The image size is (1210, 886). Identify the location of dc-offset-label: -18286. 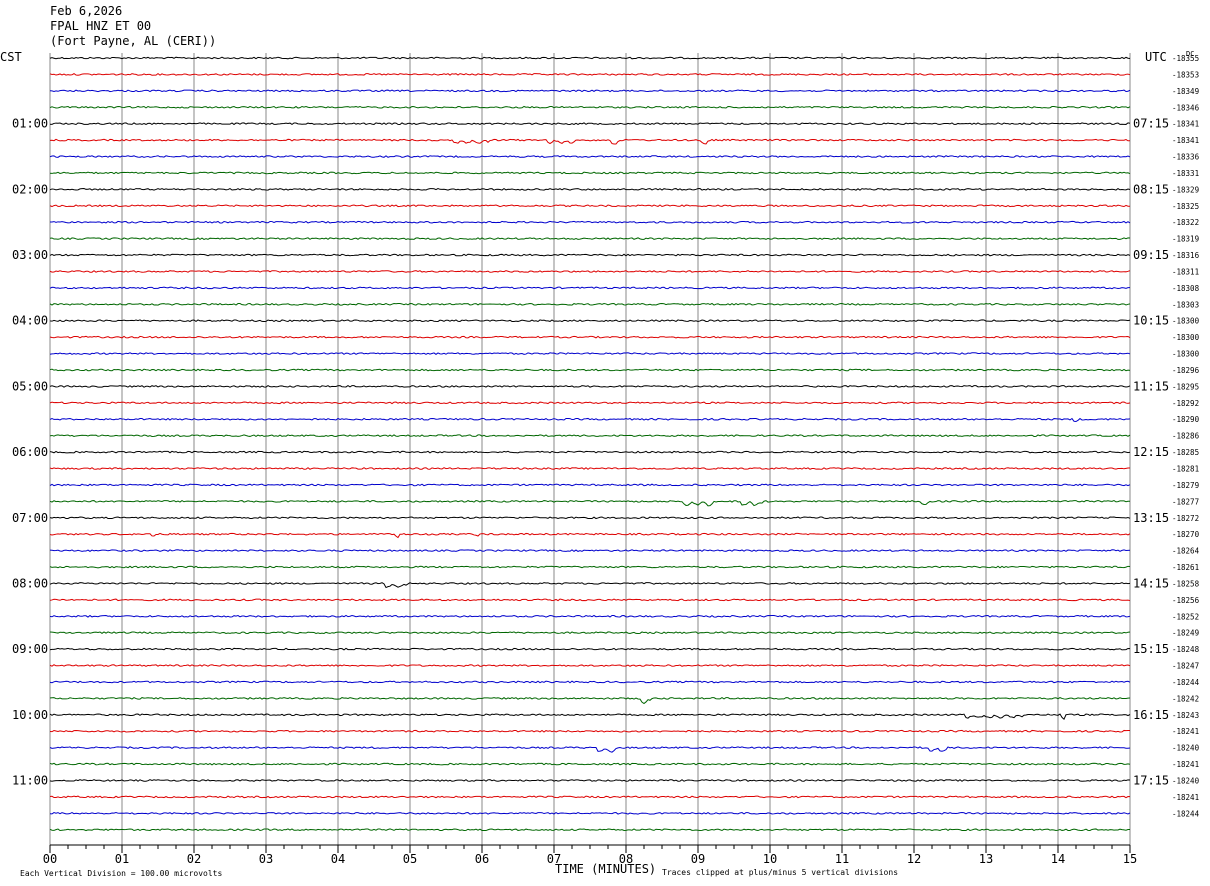
(1186, 436).